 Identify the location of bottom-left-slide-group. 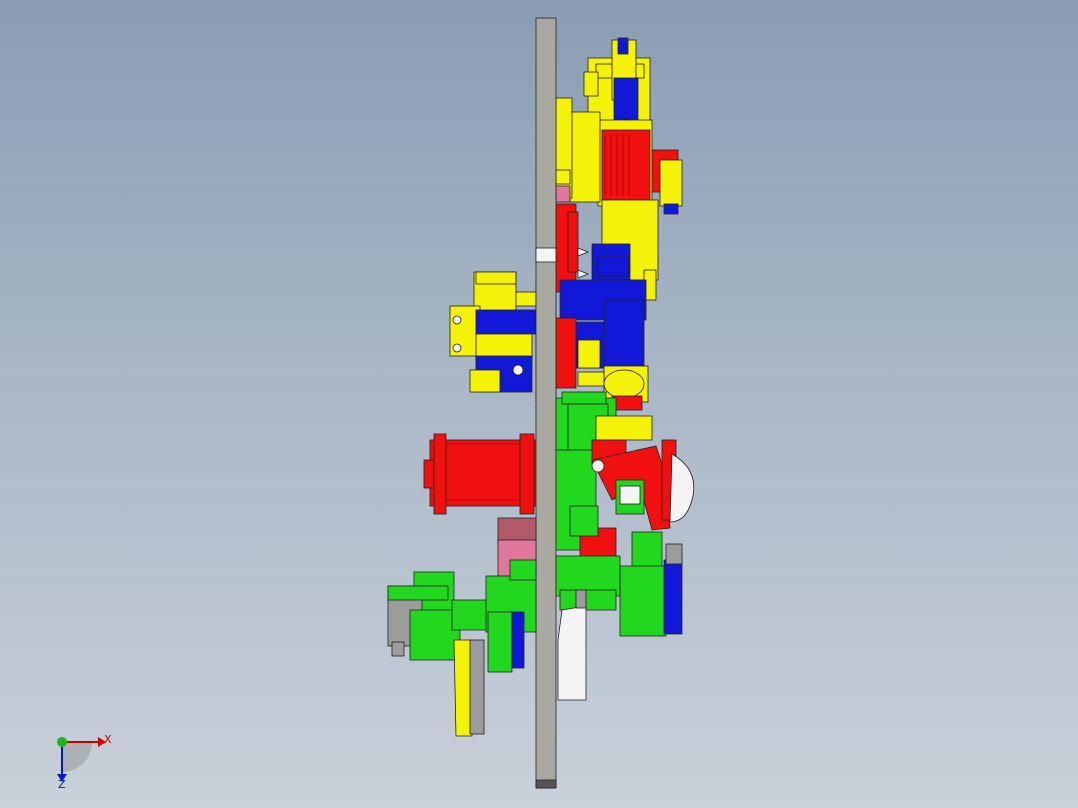
(462, 648).